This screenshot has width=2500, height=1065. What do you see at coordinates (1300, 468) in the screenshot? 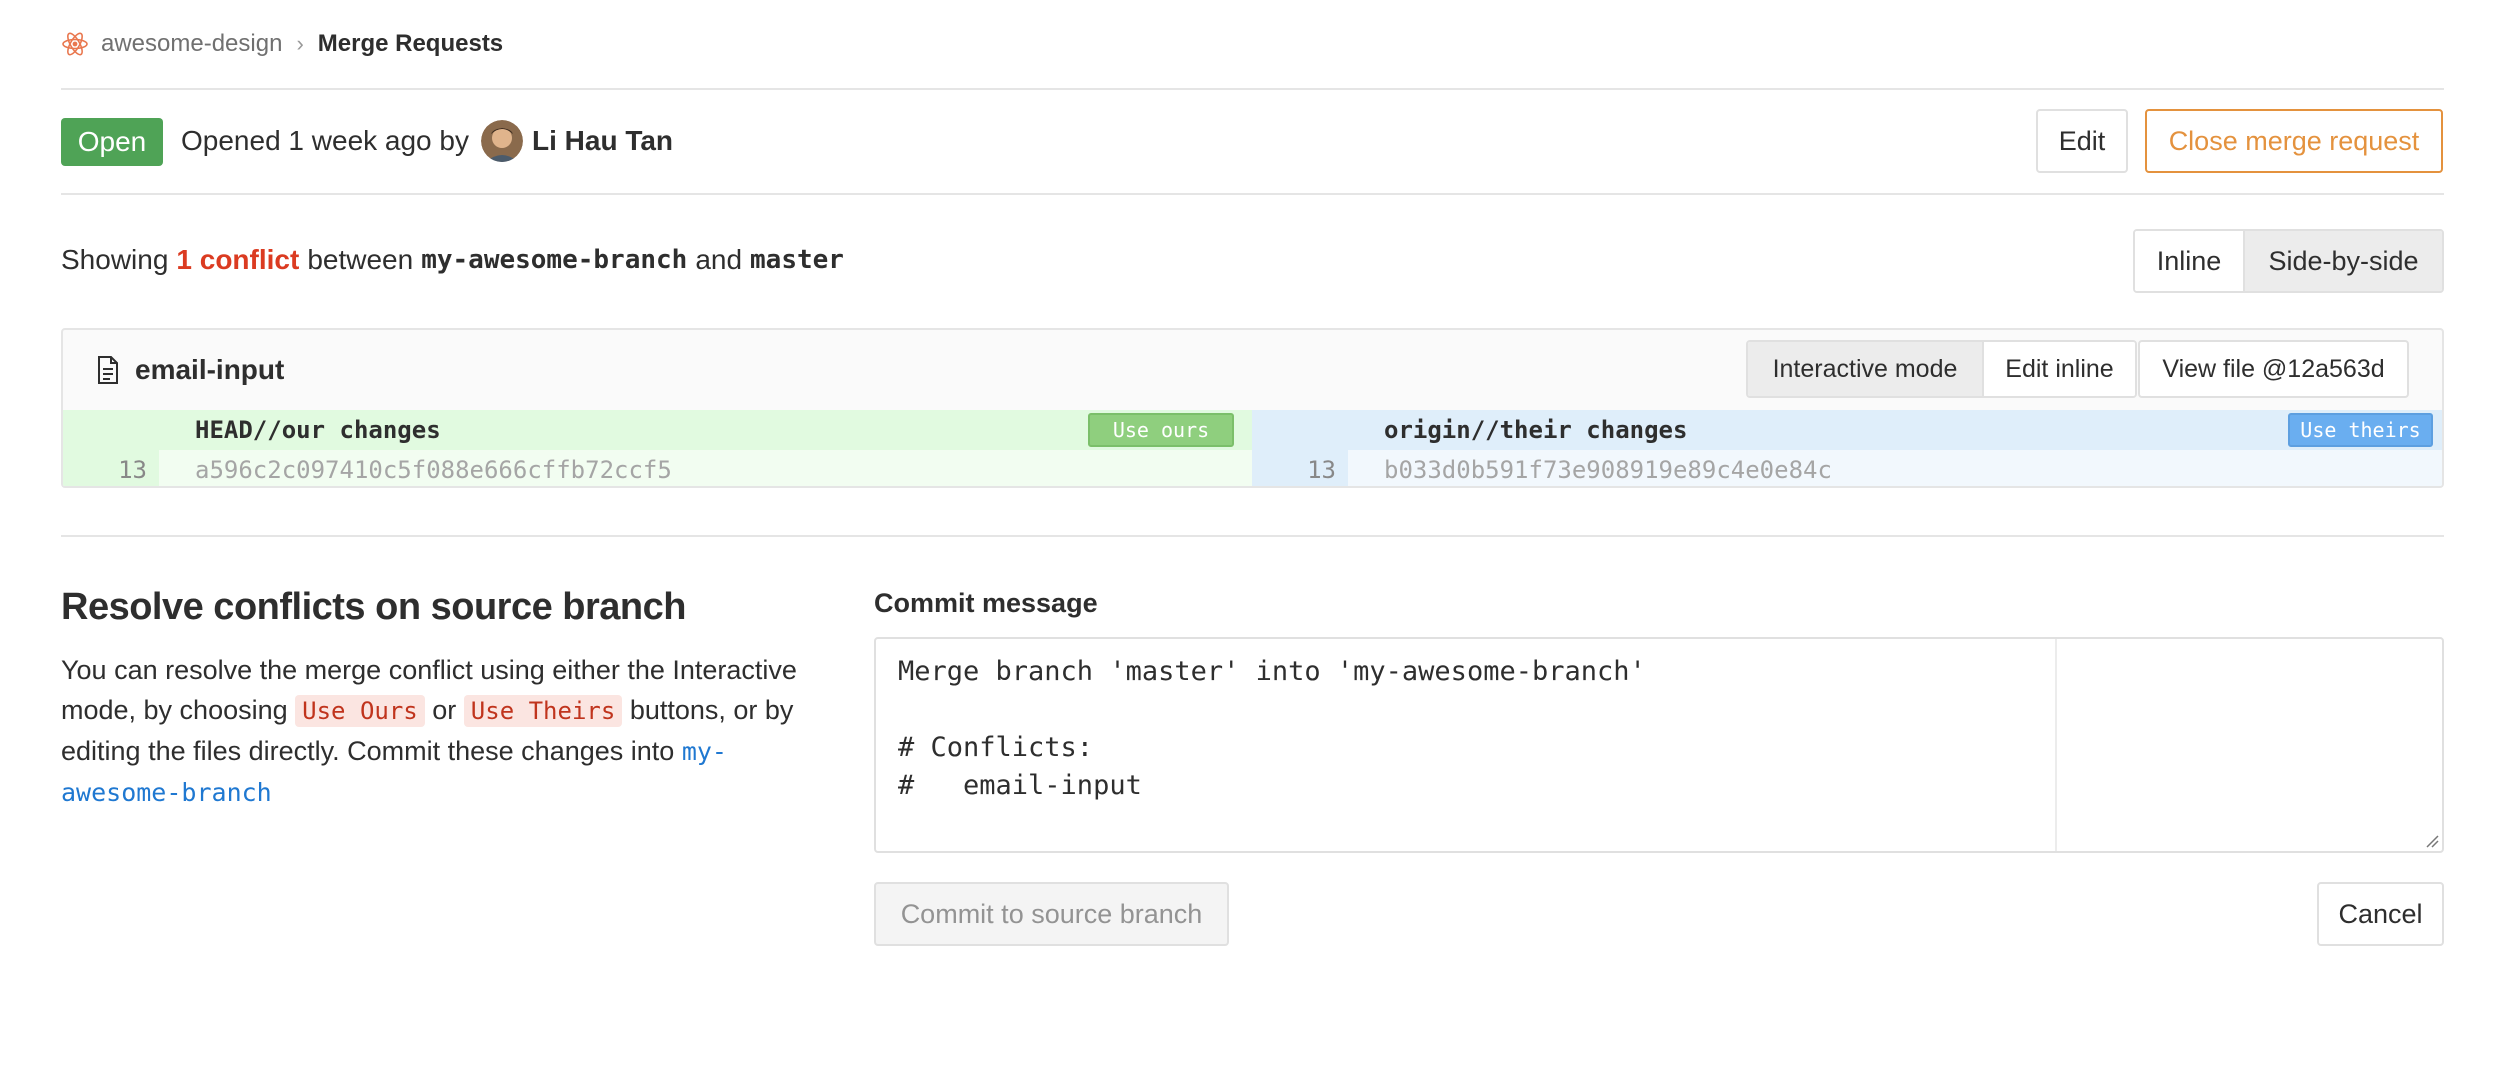
I see `theirs-line-number: 13` at bounding box center [1300, 468].